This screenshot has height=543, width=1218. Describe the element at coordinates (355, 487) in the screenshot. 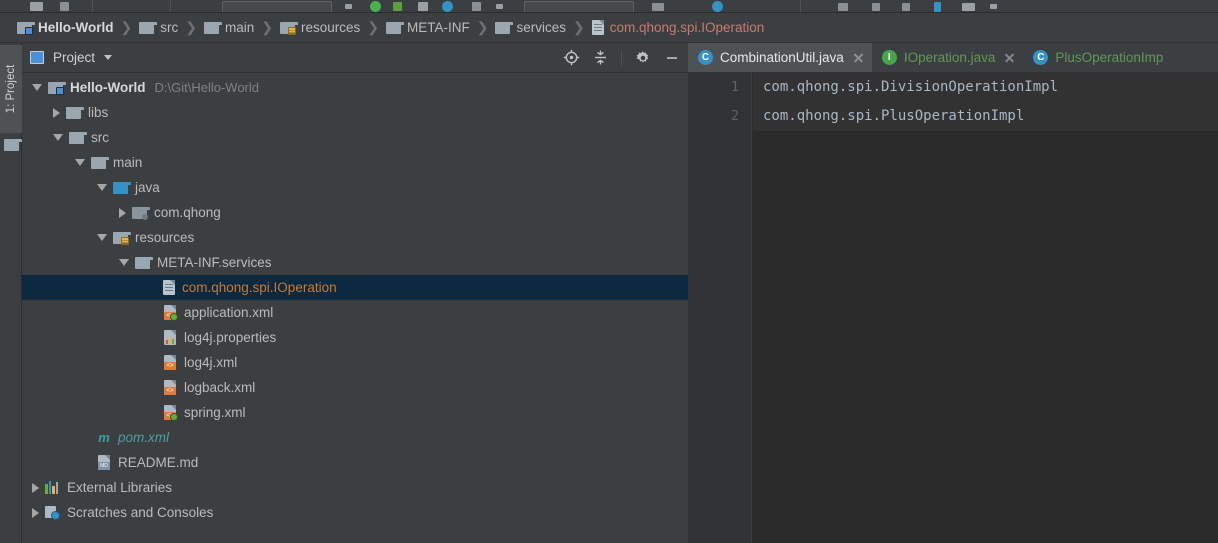

I see `tree-node-external-libraries: External Libraries` at that location.